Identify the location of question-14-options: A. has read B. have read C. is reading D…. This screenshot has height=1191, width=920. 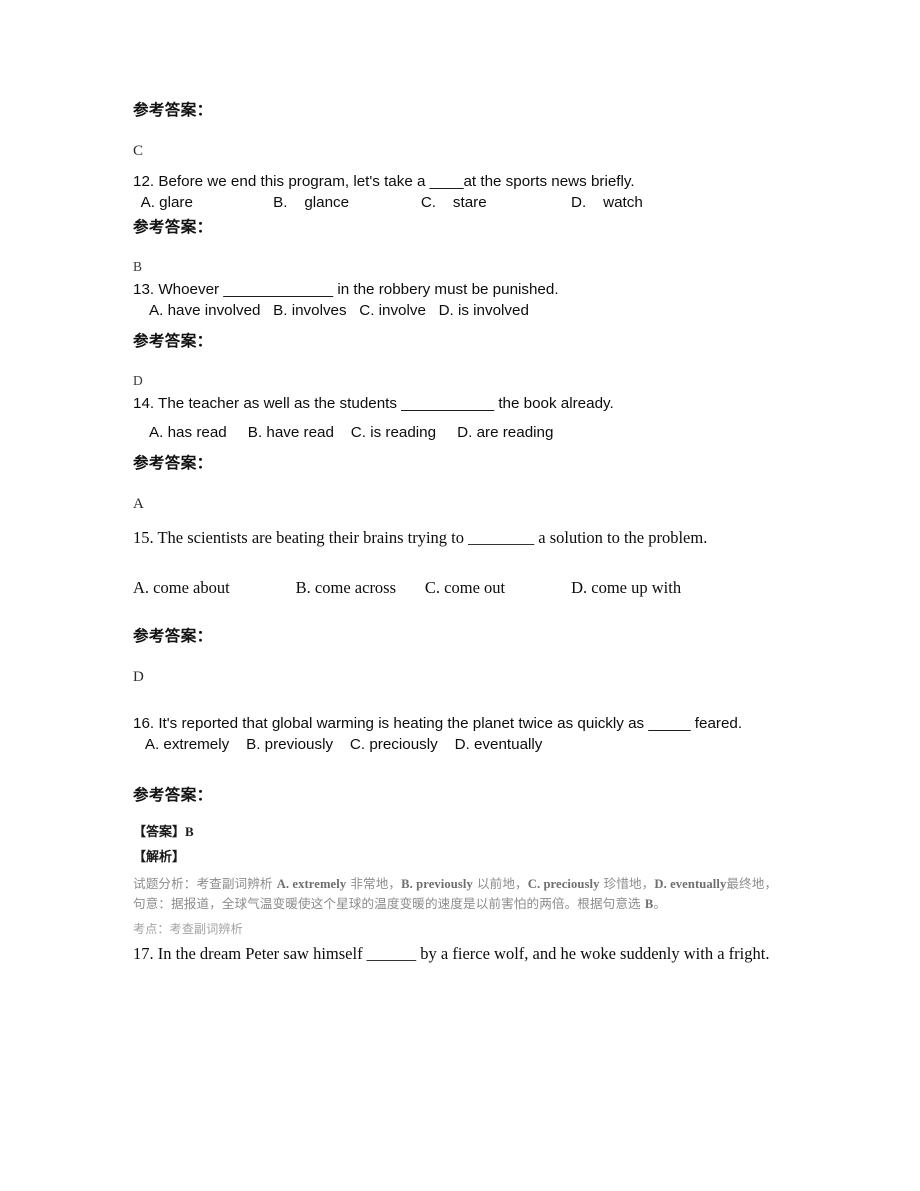
(343, 432).